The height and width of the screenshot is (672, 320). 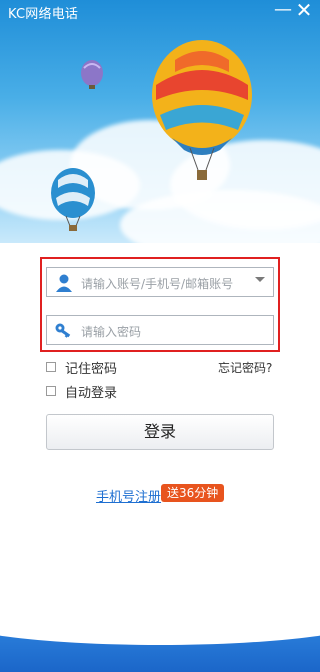 I want to click on big-balloon, so click(x=202, y=110).